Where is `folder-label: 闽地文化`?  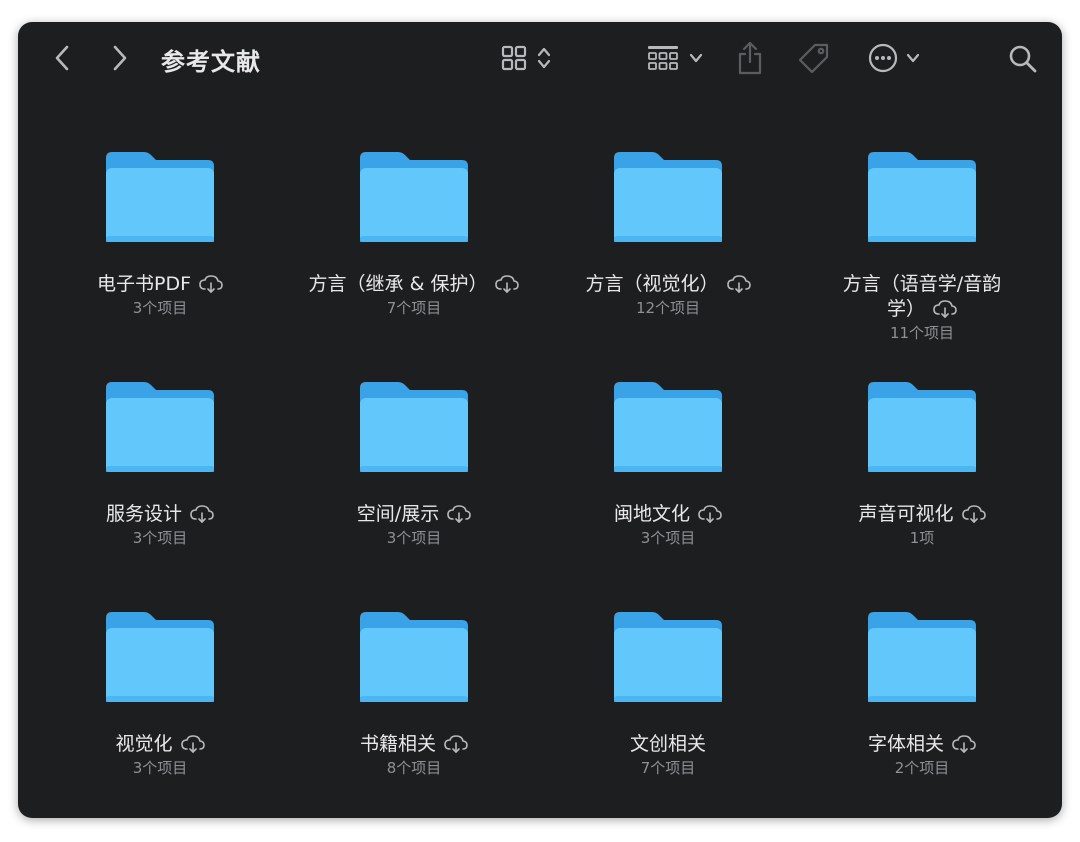
folder-label: 闽地文化 is located at coordinates (668, 514).